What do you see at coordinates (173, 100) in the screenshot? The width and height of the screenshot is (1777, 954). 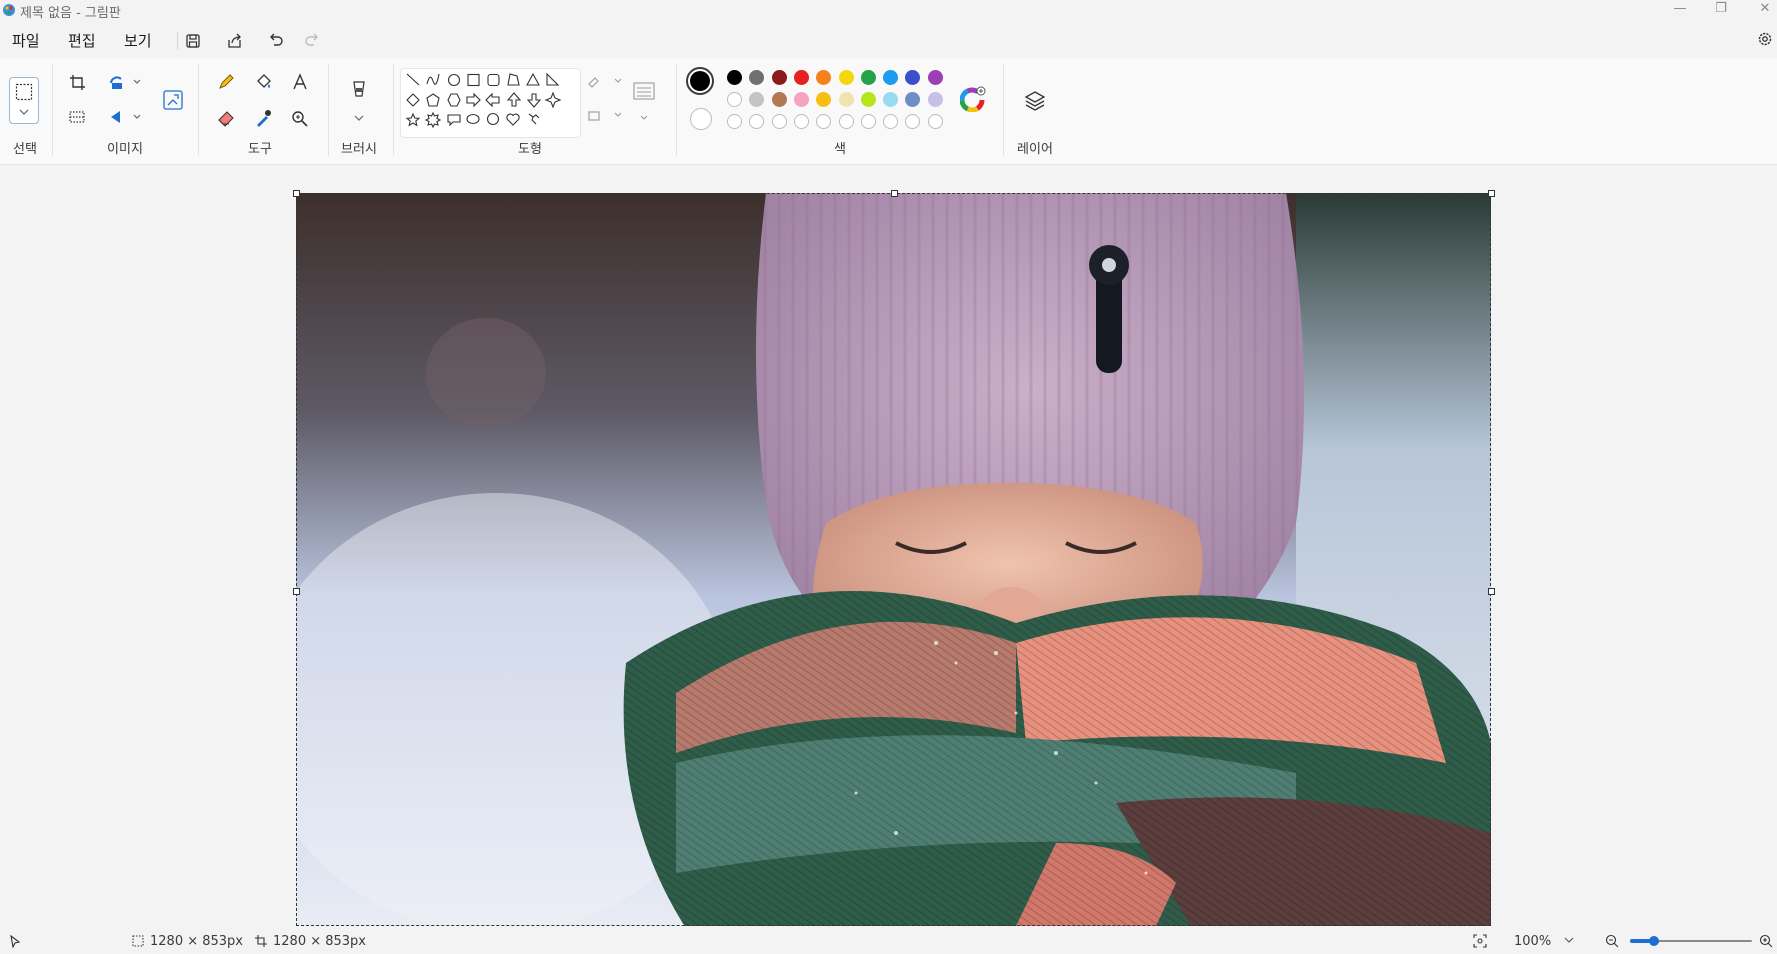 I see `image-resize-icon` at bounding box center [173, 100].